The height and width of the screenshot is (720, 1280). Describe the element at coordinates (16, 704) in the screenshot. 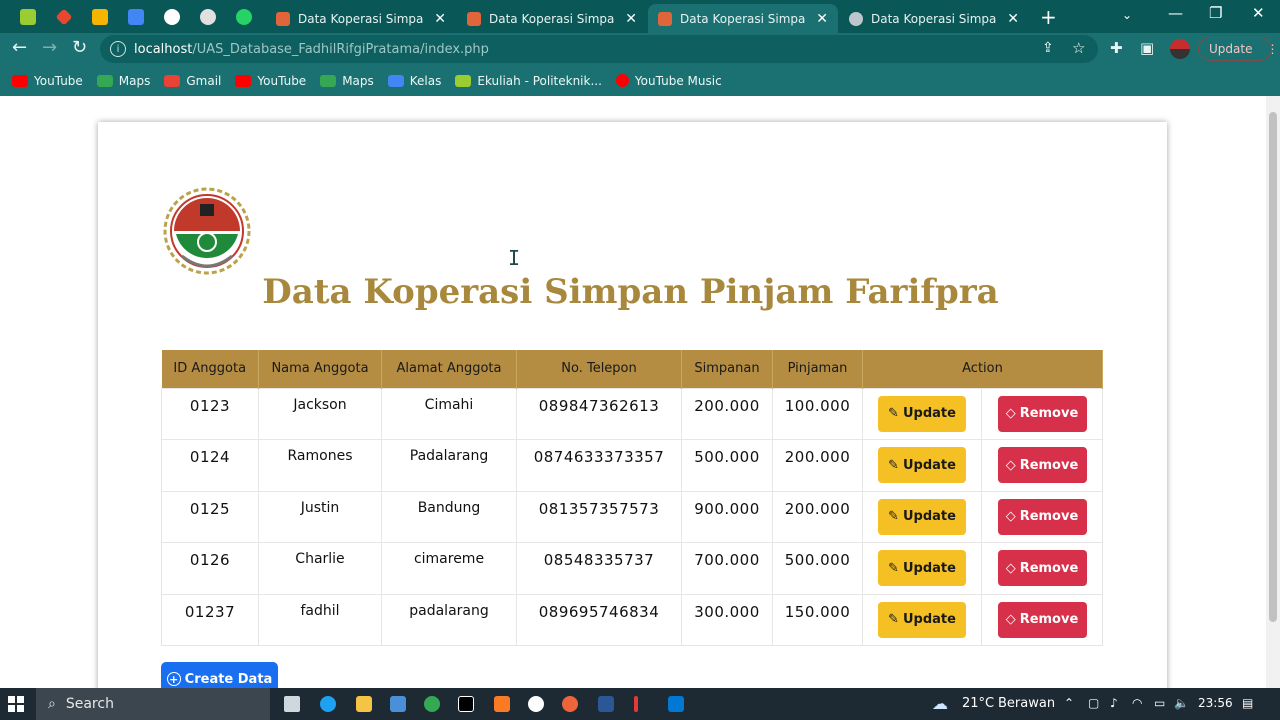

I see `windows-start-icon` at that location.